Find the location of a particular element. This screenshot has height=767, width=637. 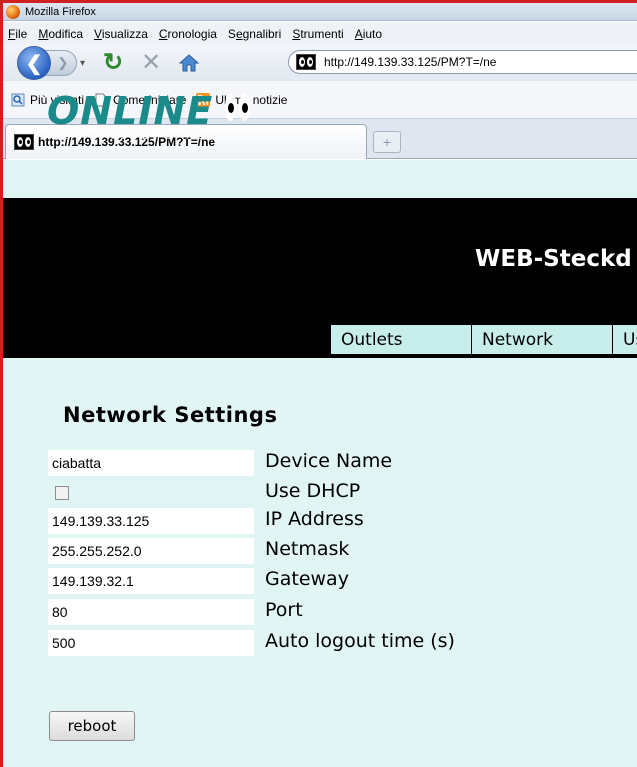

reboot-button: reboot is located at coordinates (92, 726).